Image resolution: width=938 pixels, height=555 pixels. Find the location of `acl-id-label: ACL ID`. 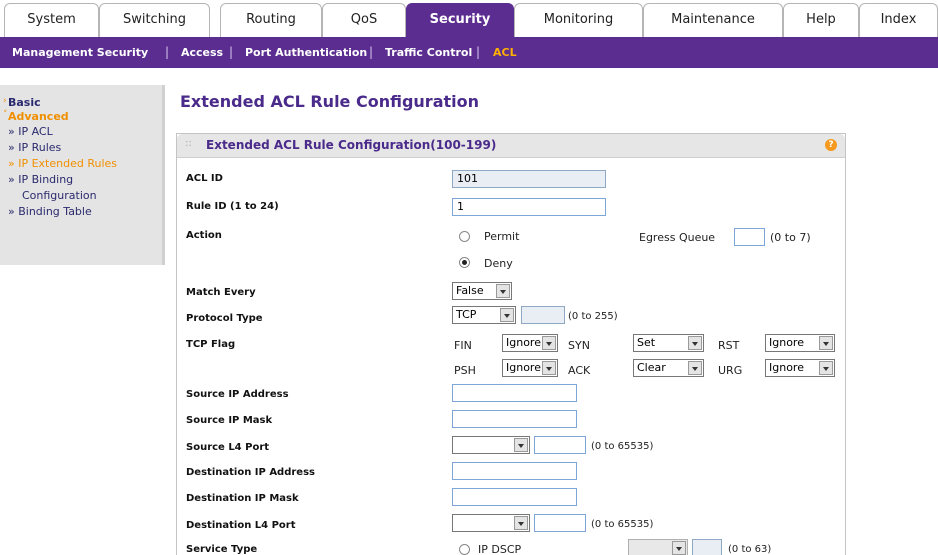

acl-id-label: ACL ID is located at coordinates (204, 178).